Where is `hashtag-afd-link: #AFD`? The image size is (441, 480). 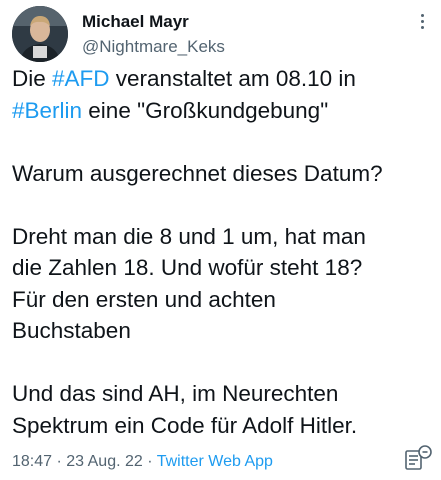
hashtag-afd-link: #AFD is located at coordinates (81, 78).